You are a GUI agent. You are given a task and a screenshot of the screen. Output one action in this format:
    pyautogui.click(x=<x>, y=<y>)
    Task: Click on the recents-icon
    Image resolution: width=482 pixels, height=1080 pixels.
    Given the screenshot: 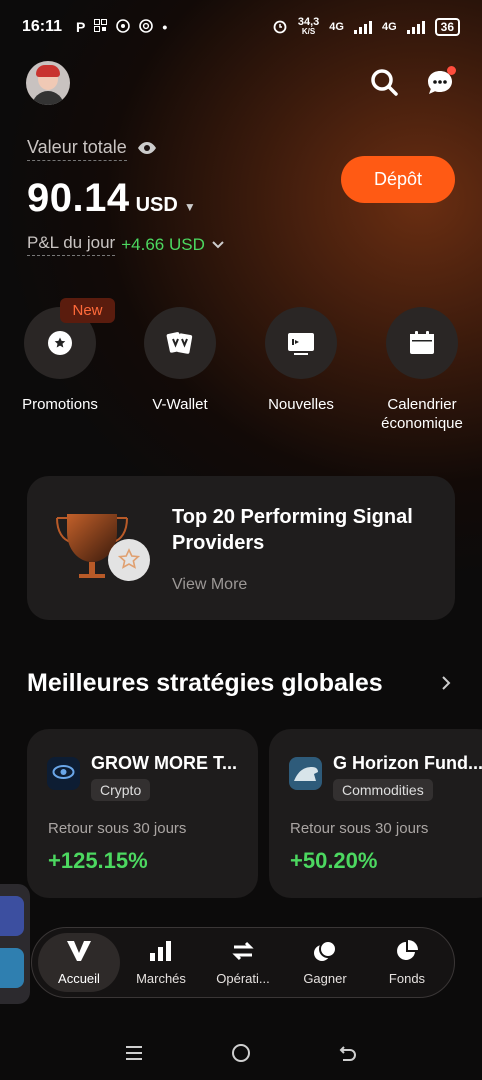 What is the action you would take?
    pyautogui.click(x=134, y=1055)
    